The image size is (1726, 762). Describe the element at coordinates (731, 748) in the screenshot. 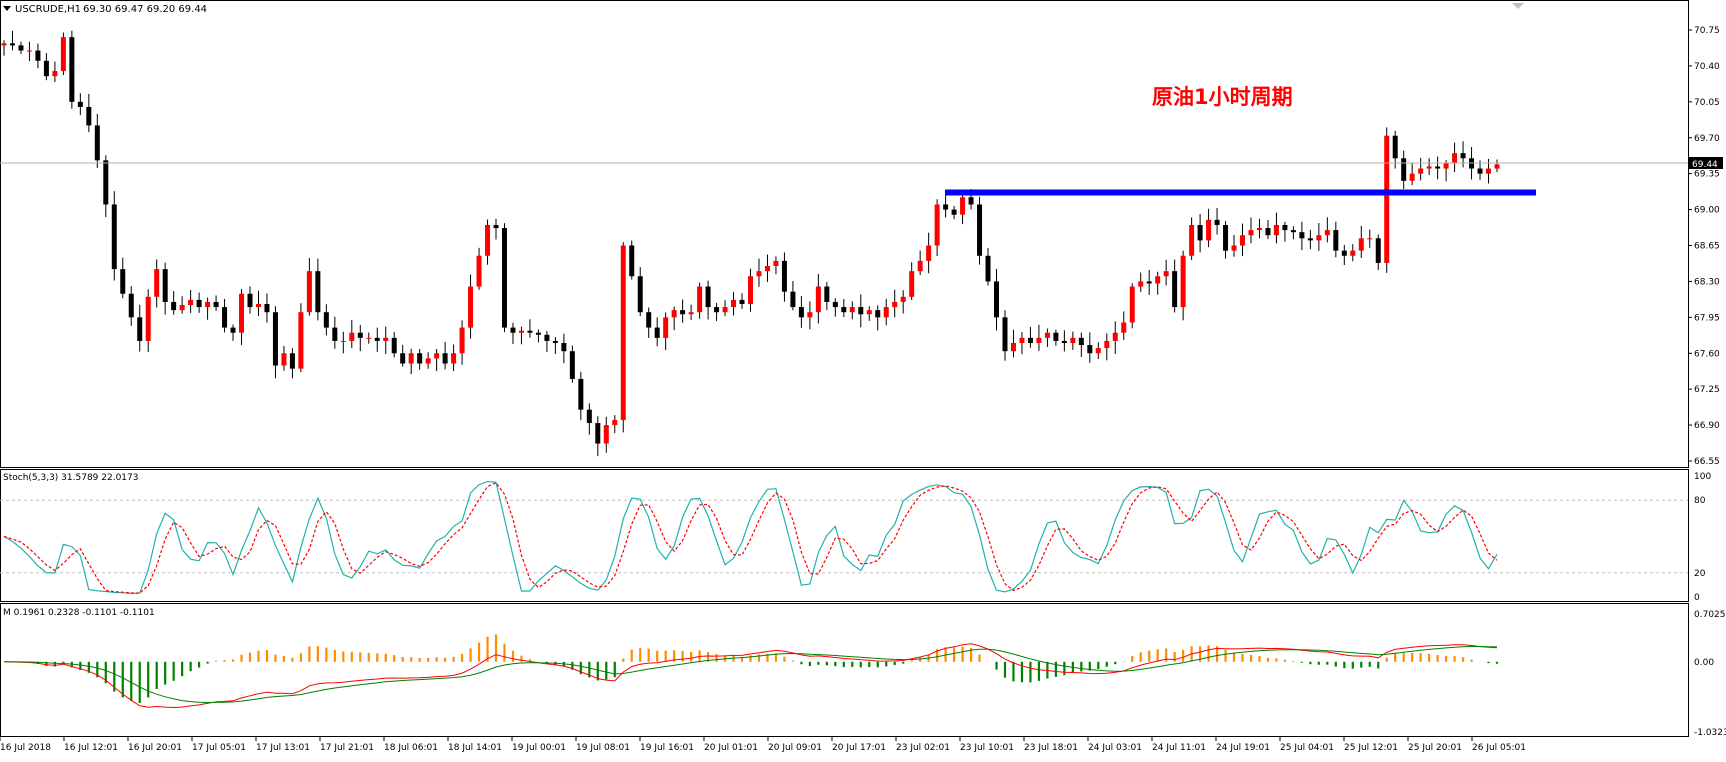

I see `time-tick-label: 20 Jul 01:01` at that location.